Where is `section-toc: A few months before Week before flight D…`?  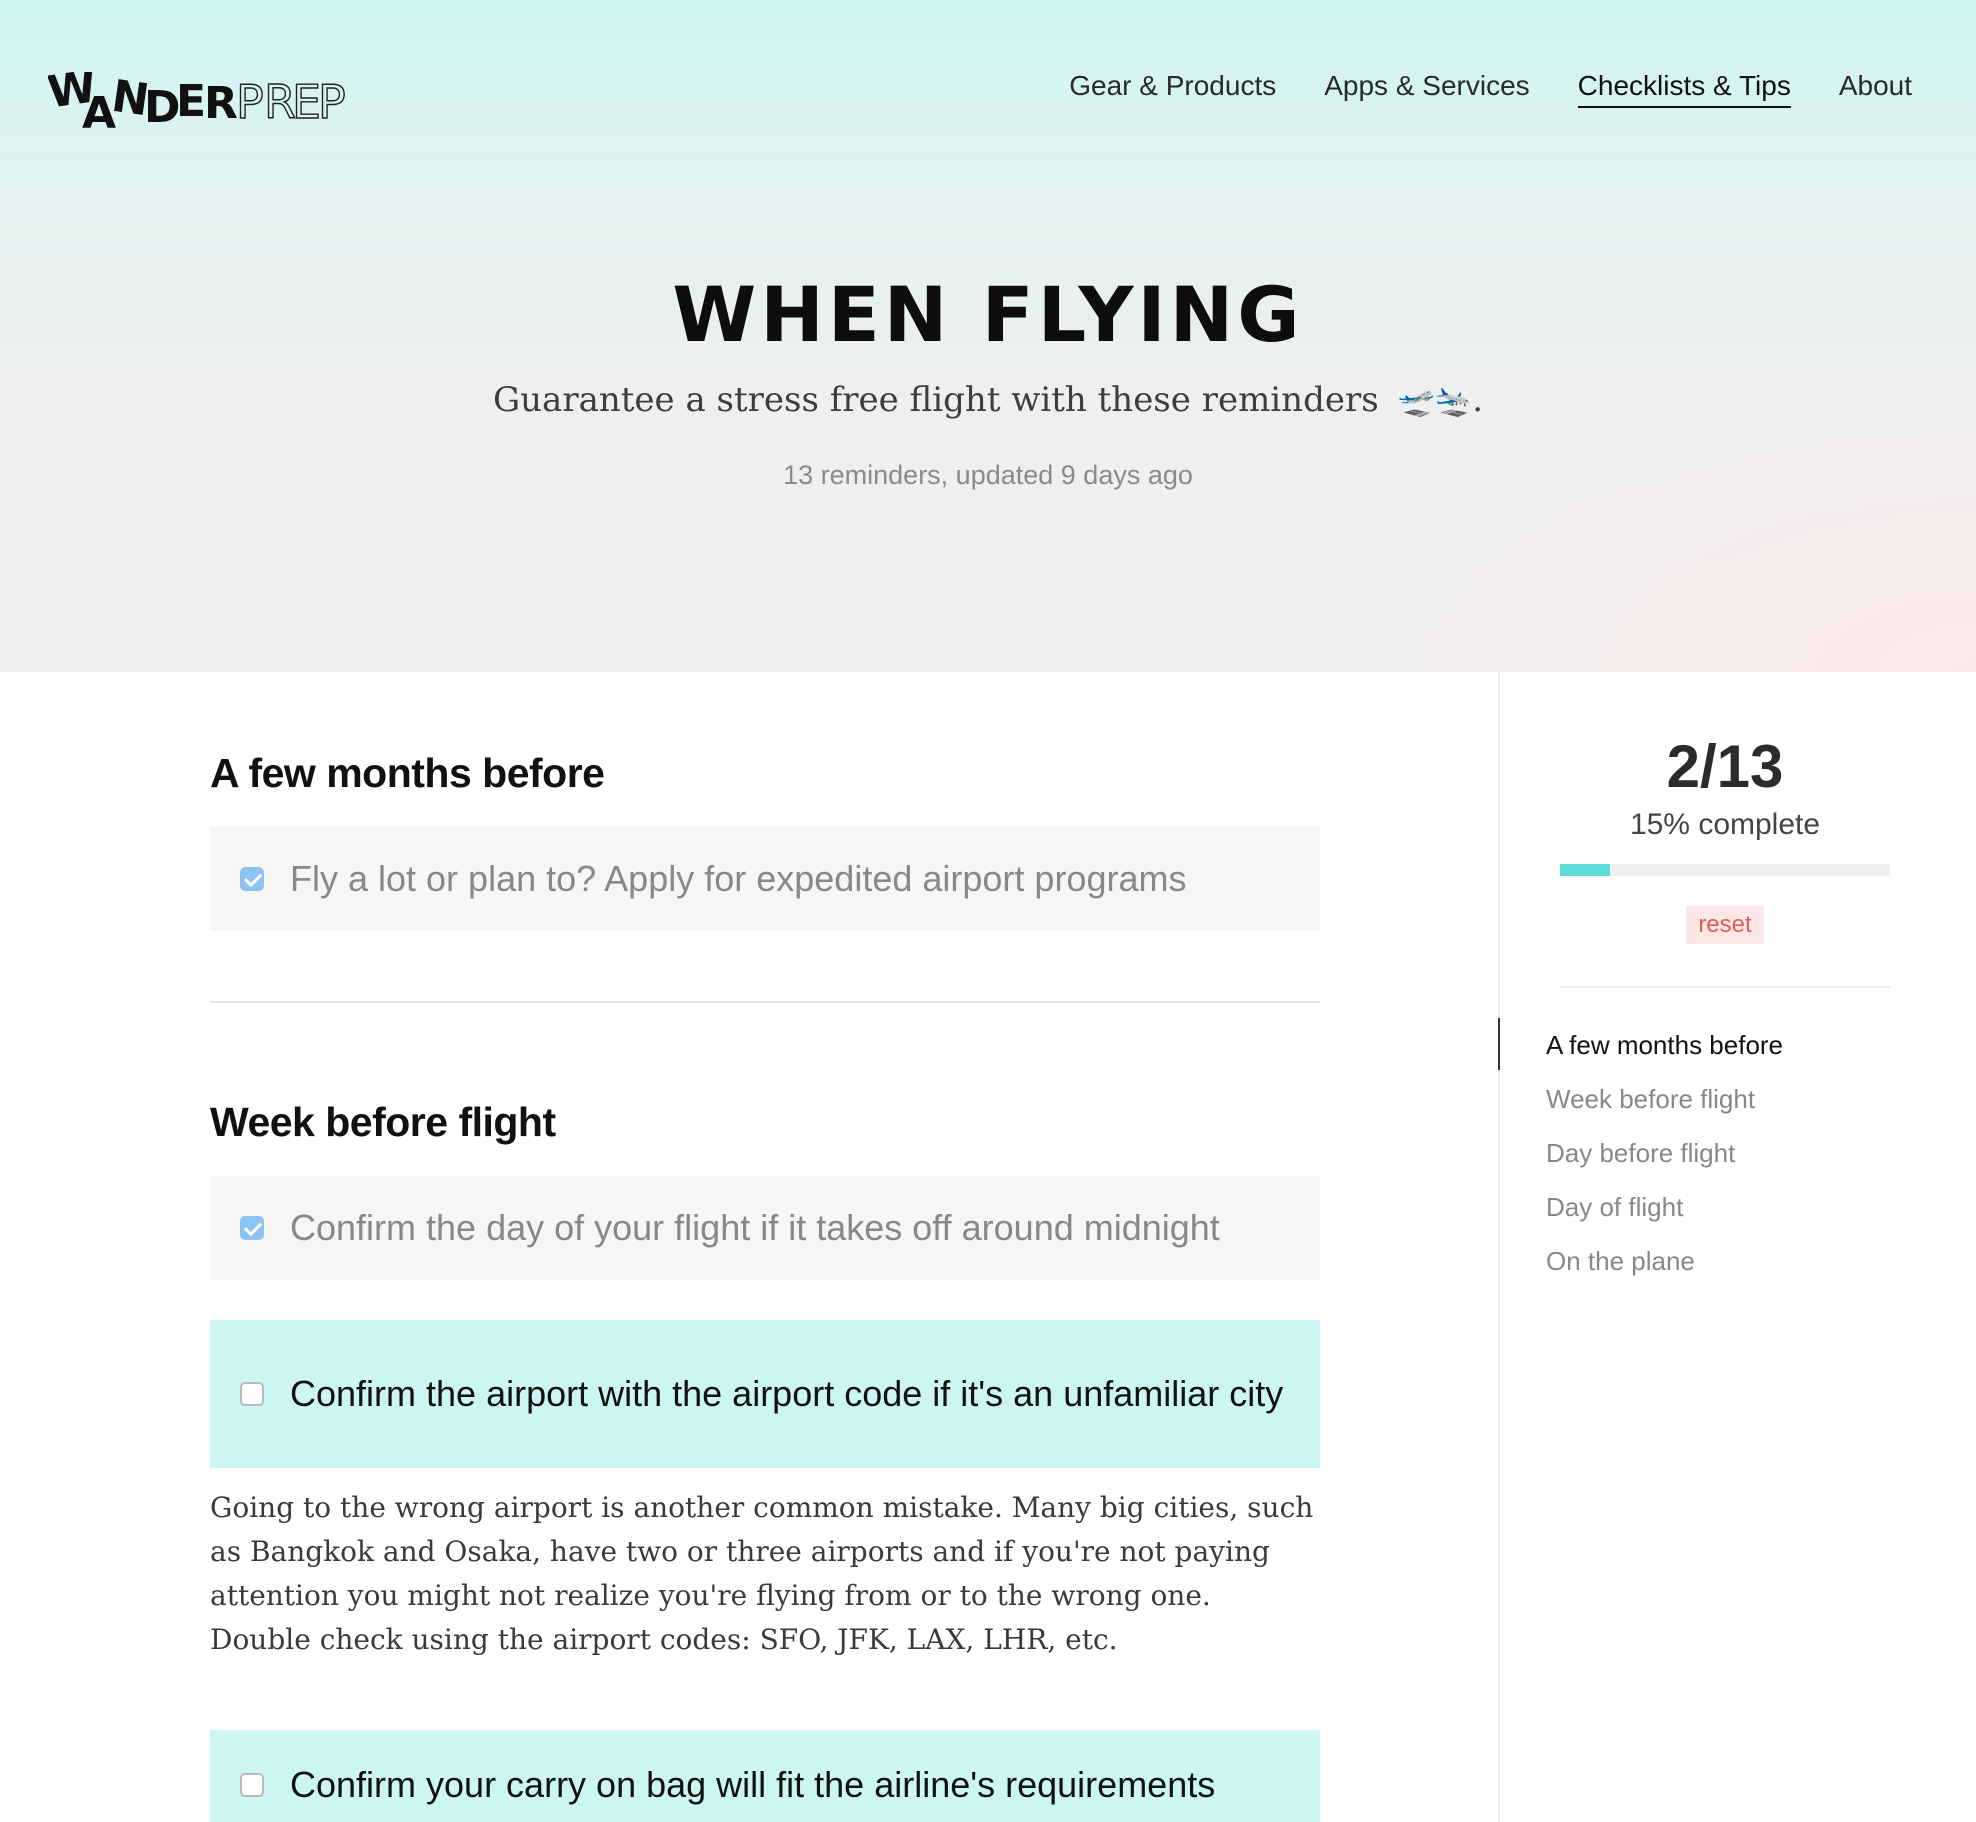
section-toc: A few months before Week before flight D… is located at coordinates (1664, 1165).